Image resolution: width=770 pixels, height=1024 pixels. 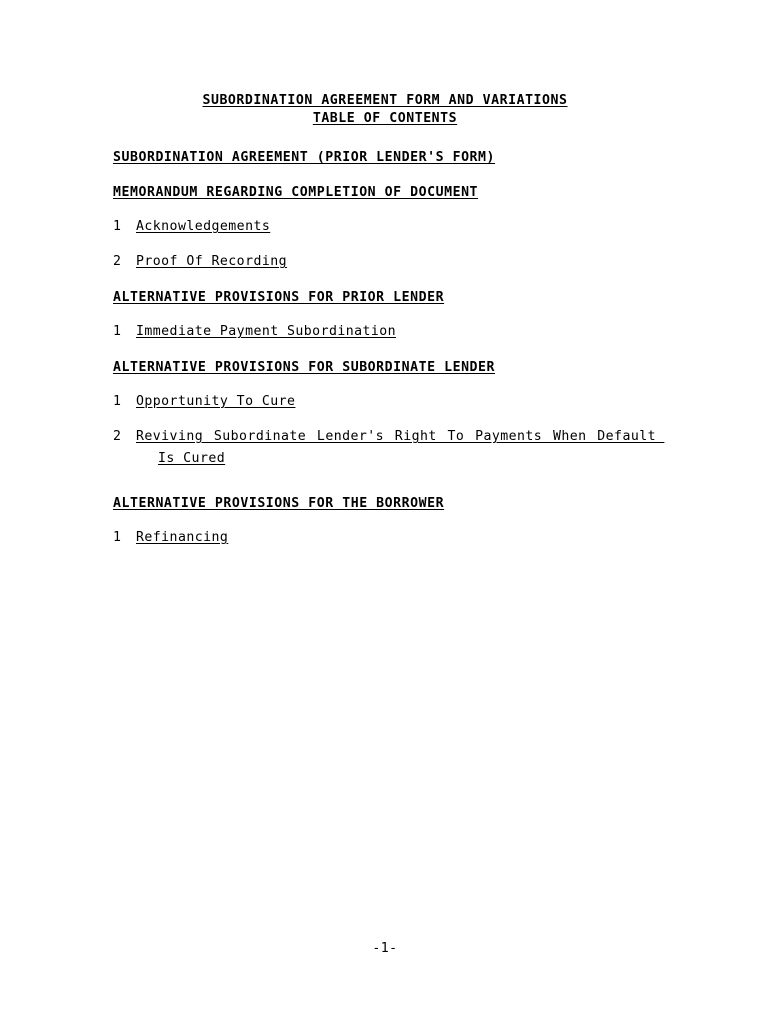 What do you see at coordinates (397, 262) in the screenshot?
I see `toc-item-link: Proof Of Recording` at bounding box center [397, 262].